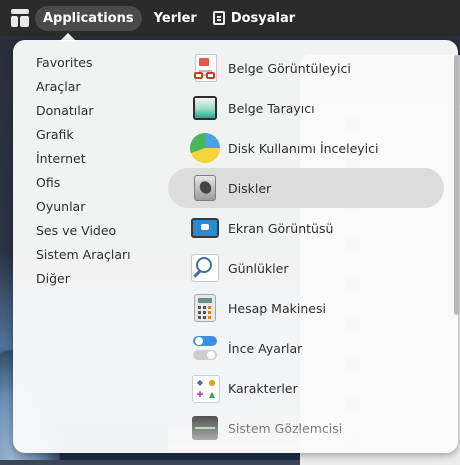  Describe the element at coordinates (285, 428) in the screenshot. I see `app-label: Sistem Gözlemcisi` at that location.